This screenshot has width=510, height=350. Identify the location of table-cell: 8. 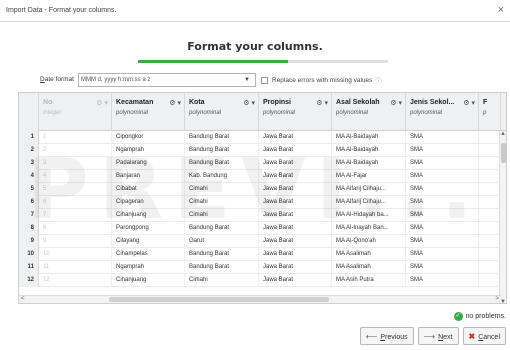
(75, 228).